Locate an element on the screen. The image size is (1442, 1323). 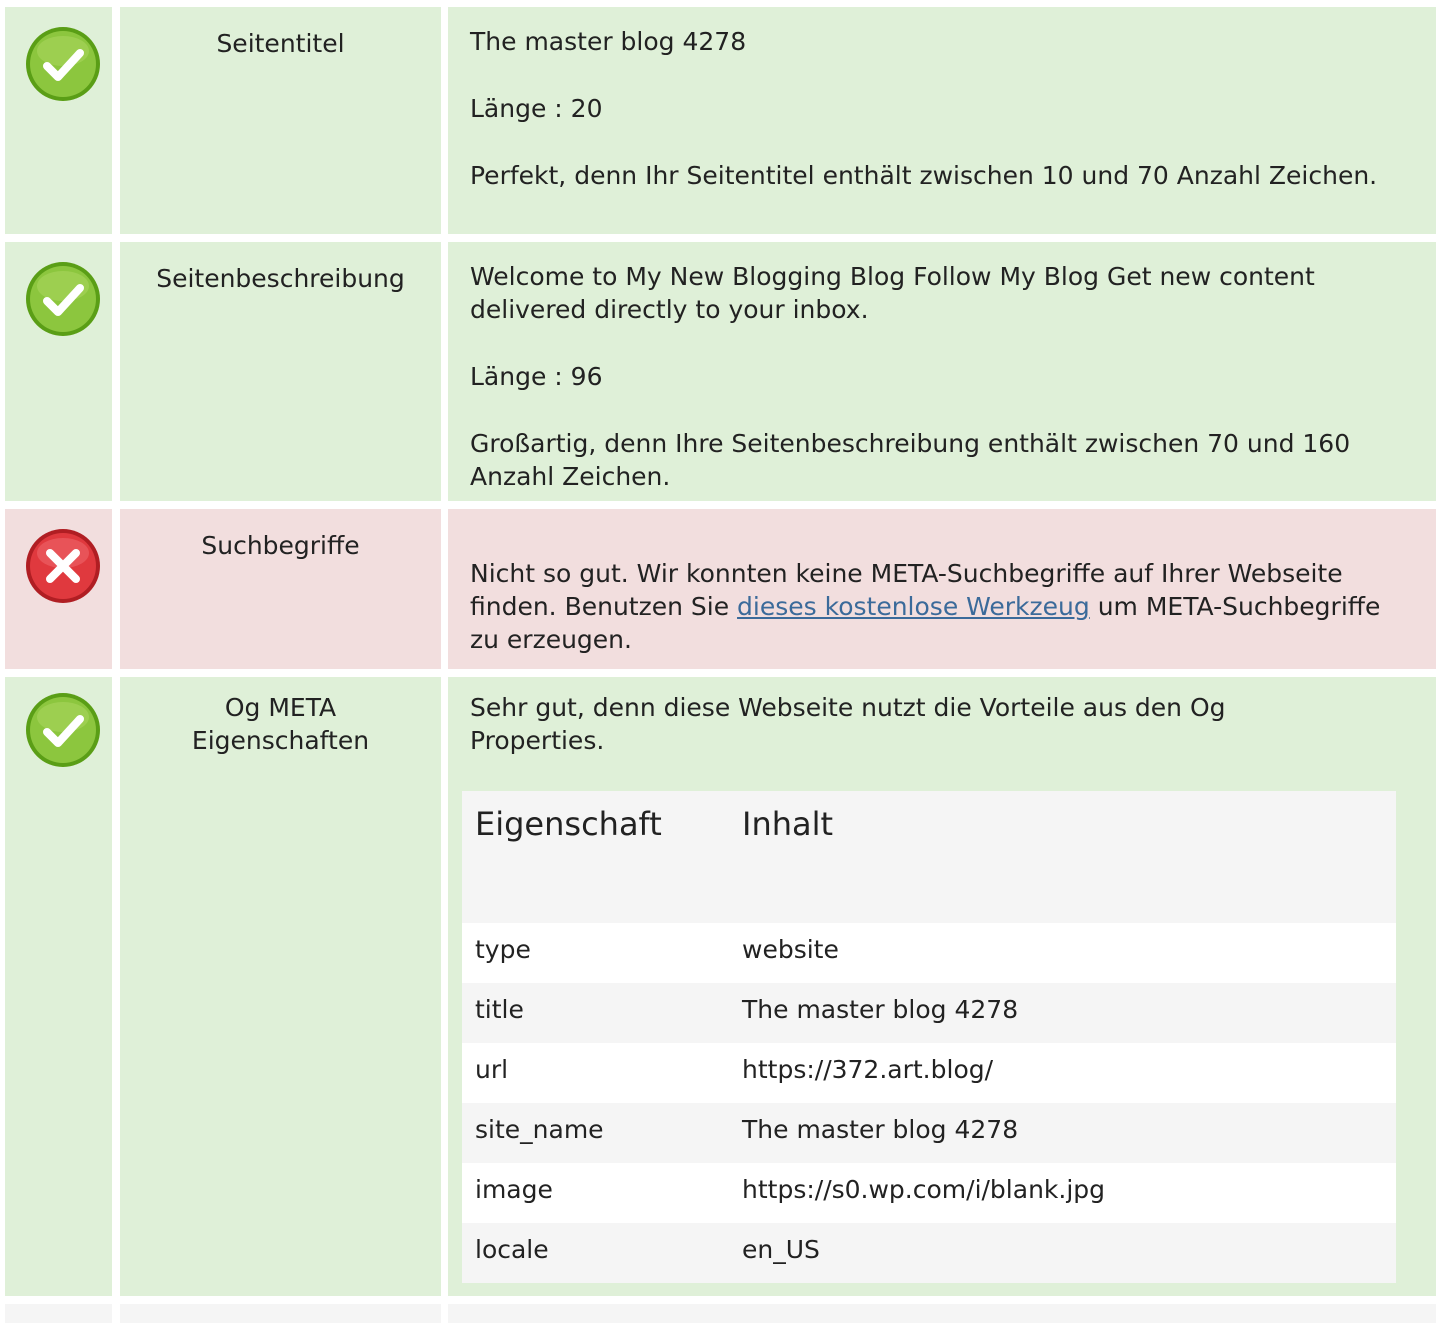
property-cell: type is located at coordinates (503, 949).